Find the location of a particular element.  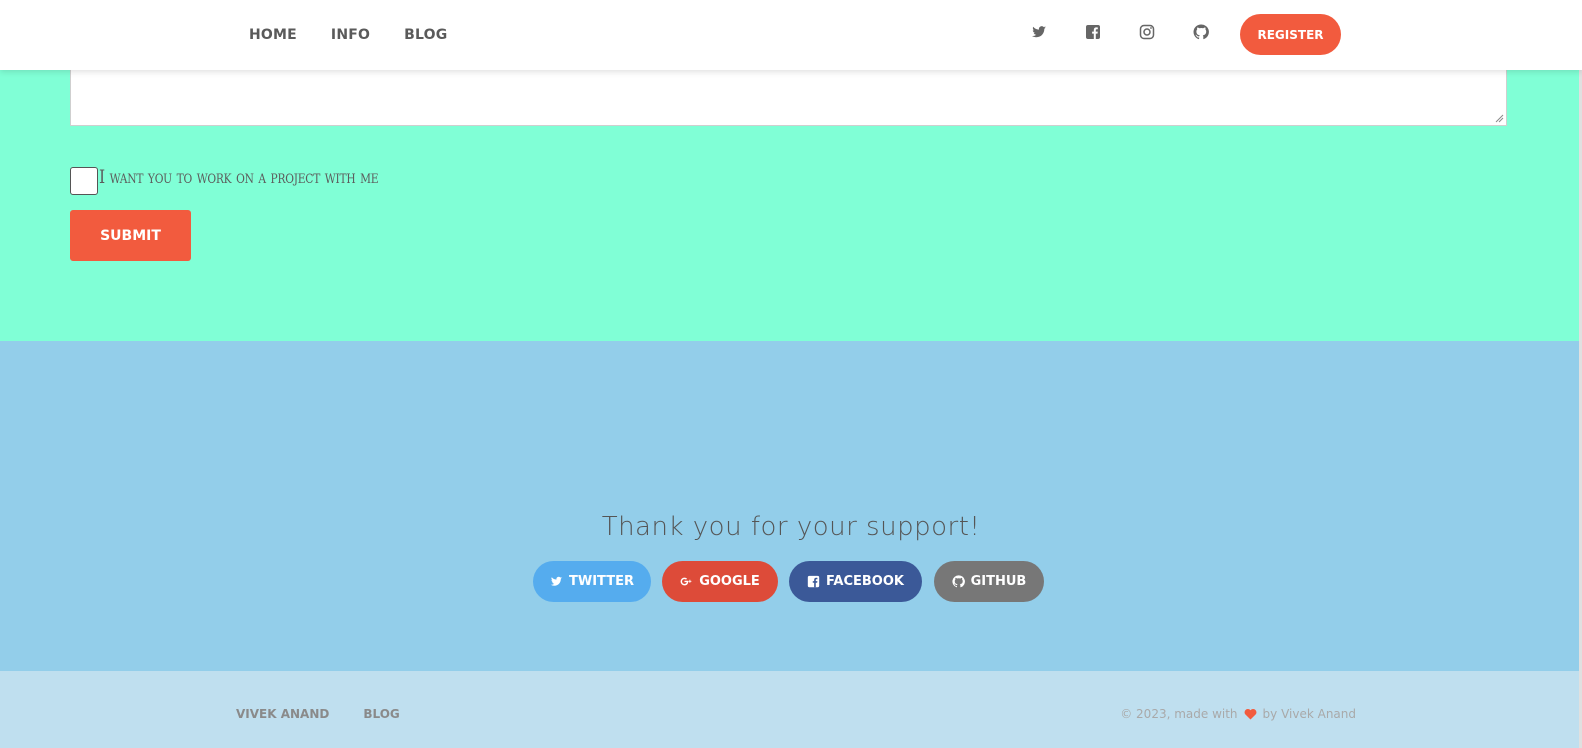

facebook-share-button: FACEBOOK is located at coordinates (855, 581).